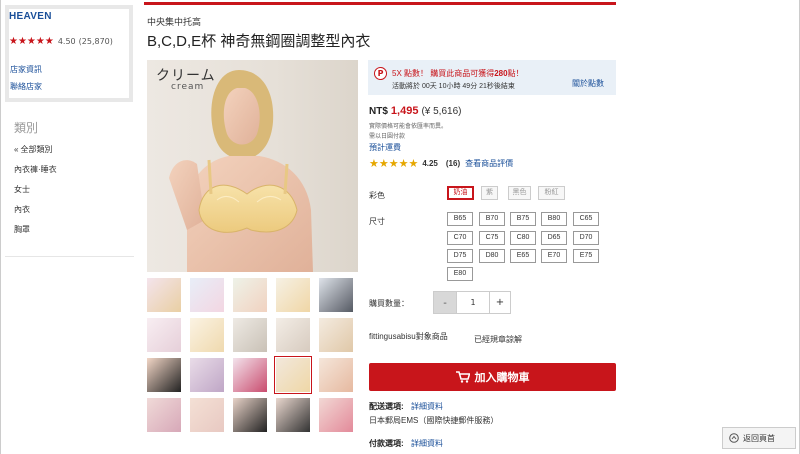  I want to click on add-to-cart-button: 加入購物車, so click(492, 377).